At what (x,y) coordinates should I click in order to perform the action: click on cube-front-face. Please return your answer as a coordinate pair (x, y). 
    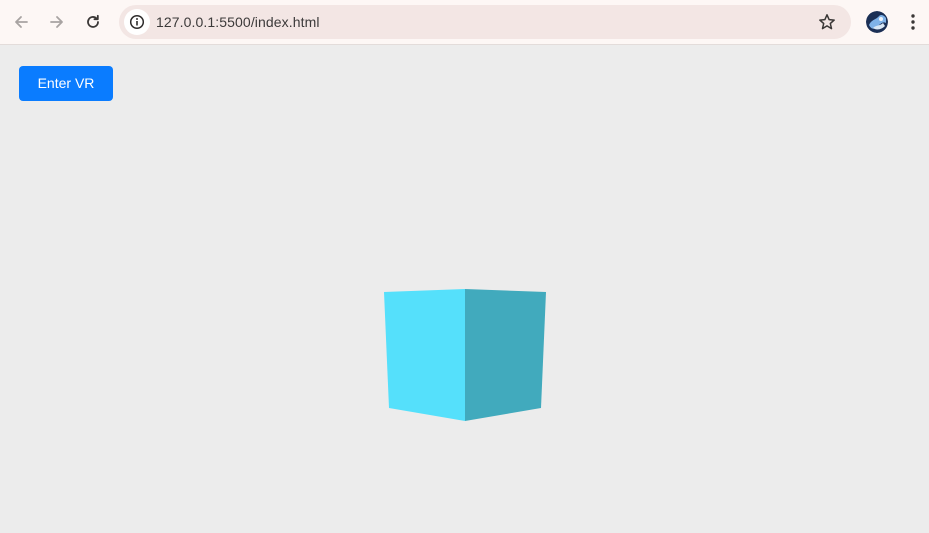
    Looking at the image, I should click on (424, 355).